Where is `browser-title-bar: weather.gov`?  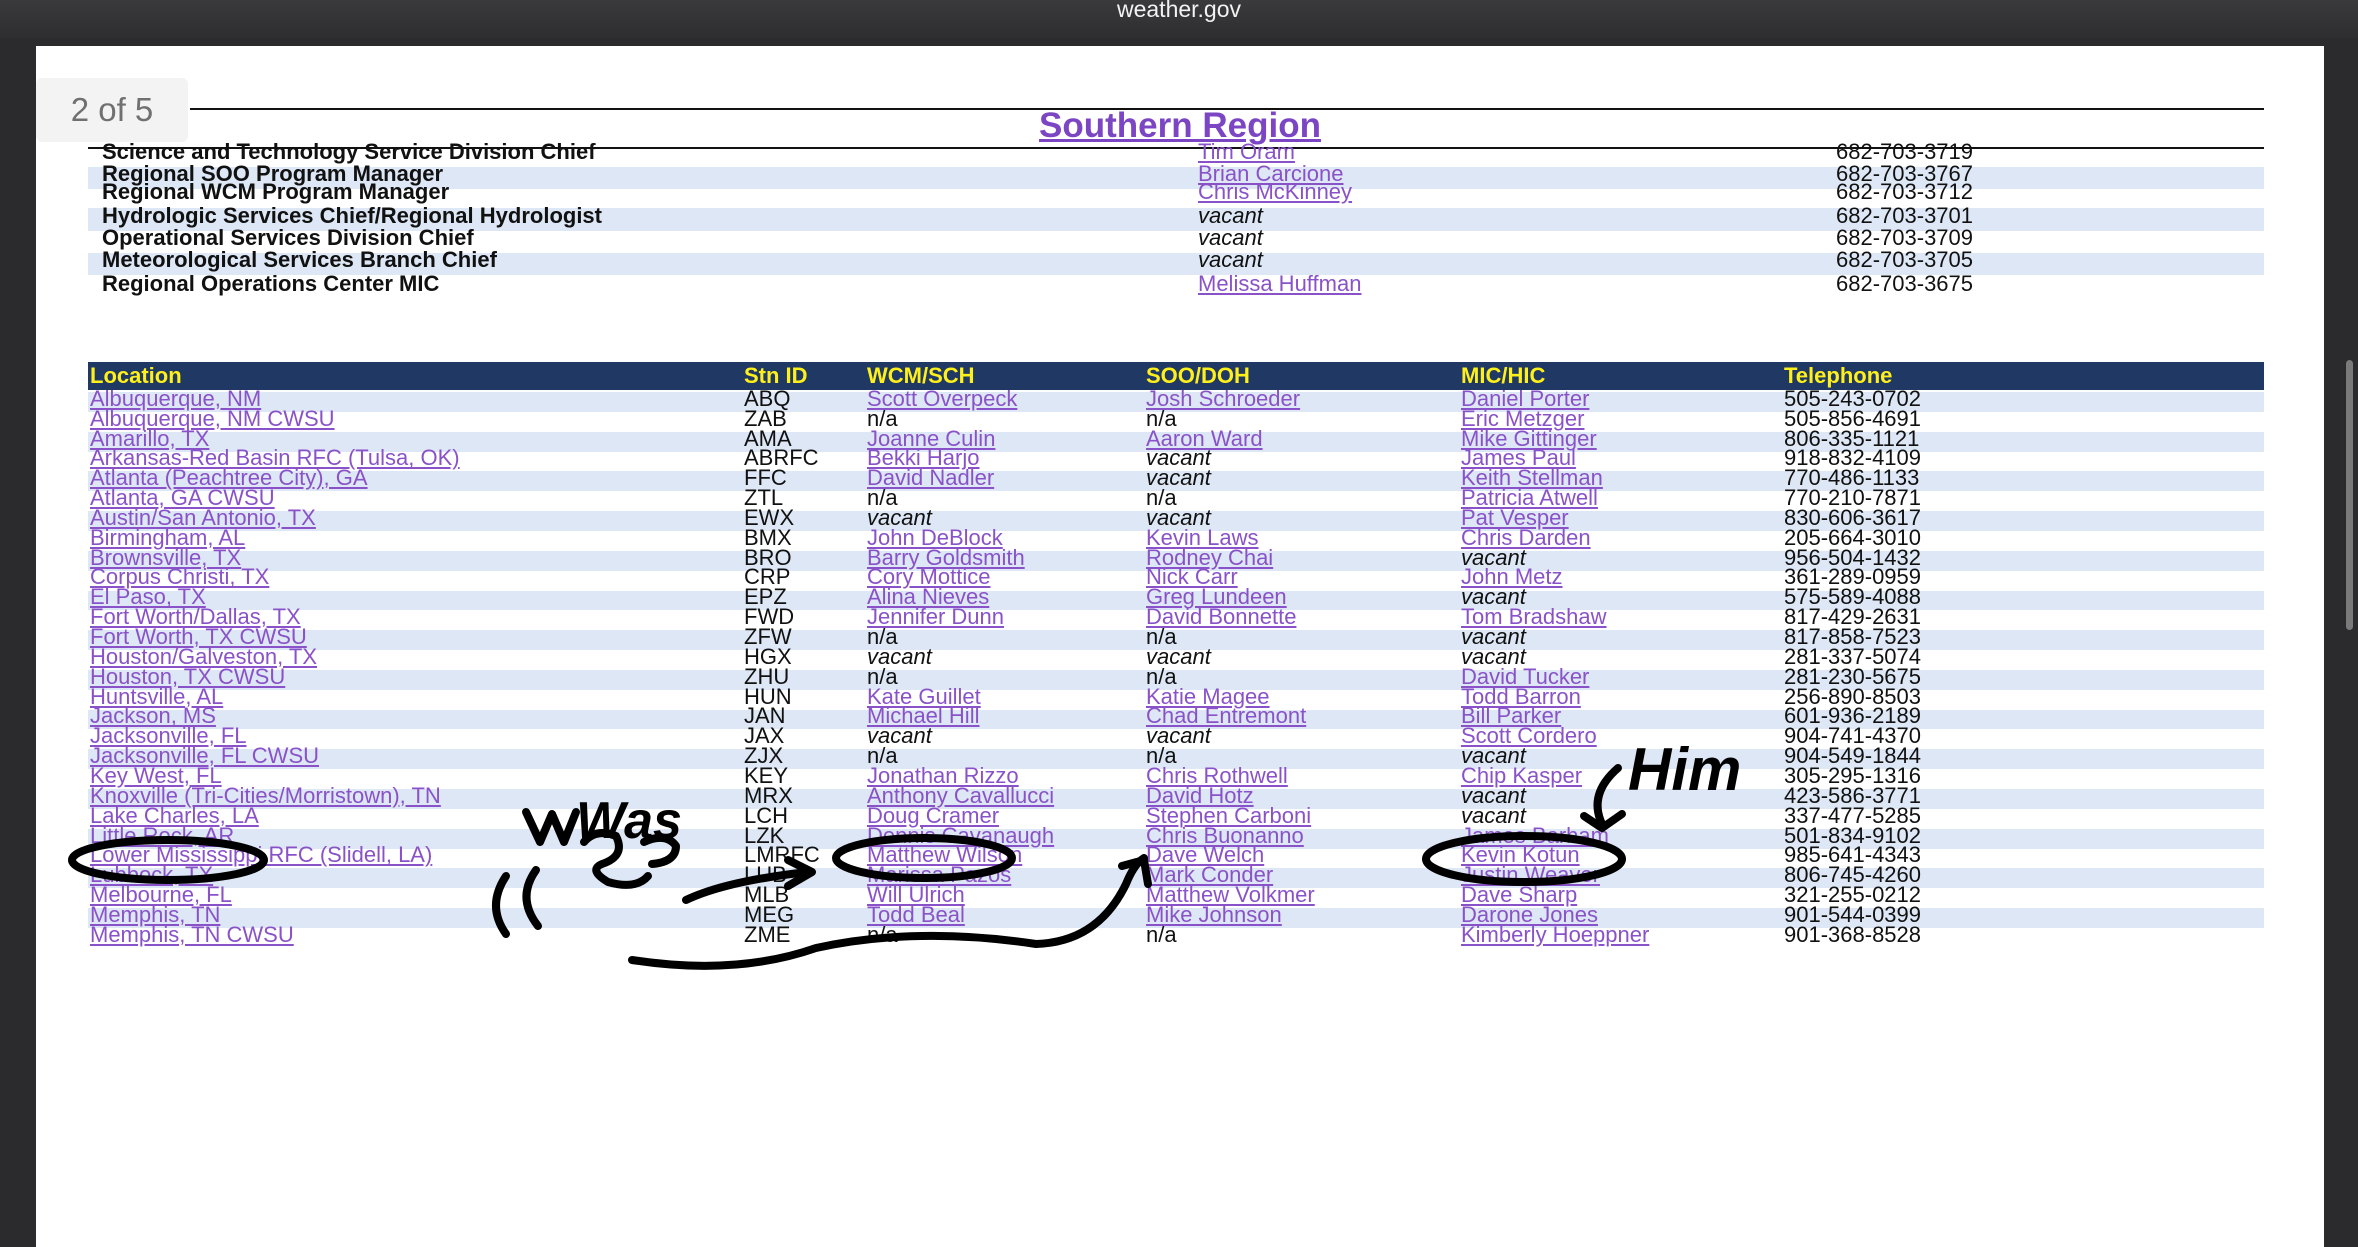
browser-title-bar: weather.gov is located at coordinates (1179, 19).